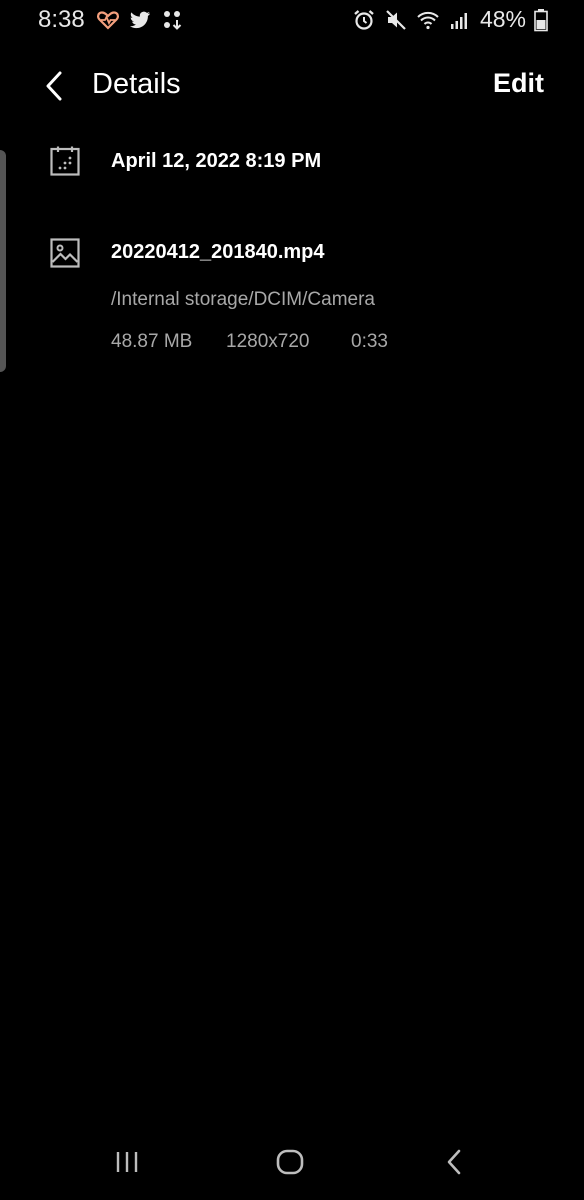 Image resolution: width=584 pixels, height=1200 pixels. I want to click on scroll-indicator, so click(3, 261).